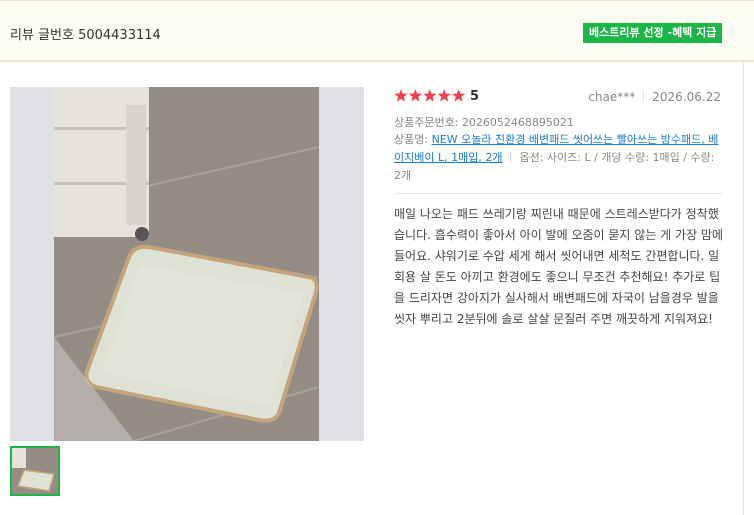 This screenshot has width=754, height=515. Describe the element at coordinates (411, 139) in the screenshot. I see `product-prefix: 상품명:` at that location.